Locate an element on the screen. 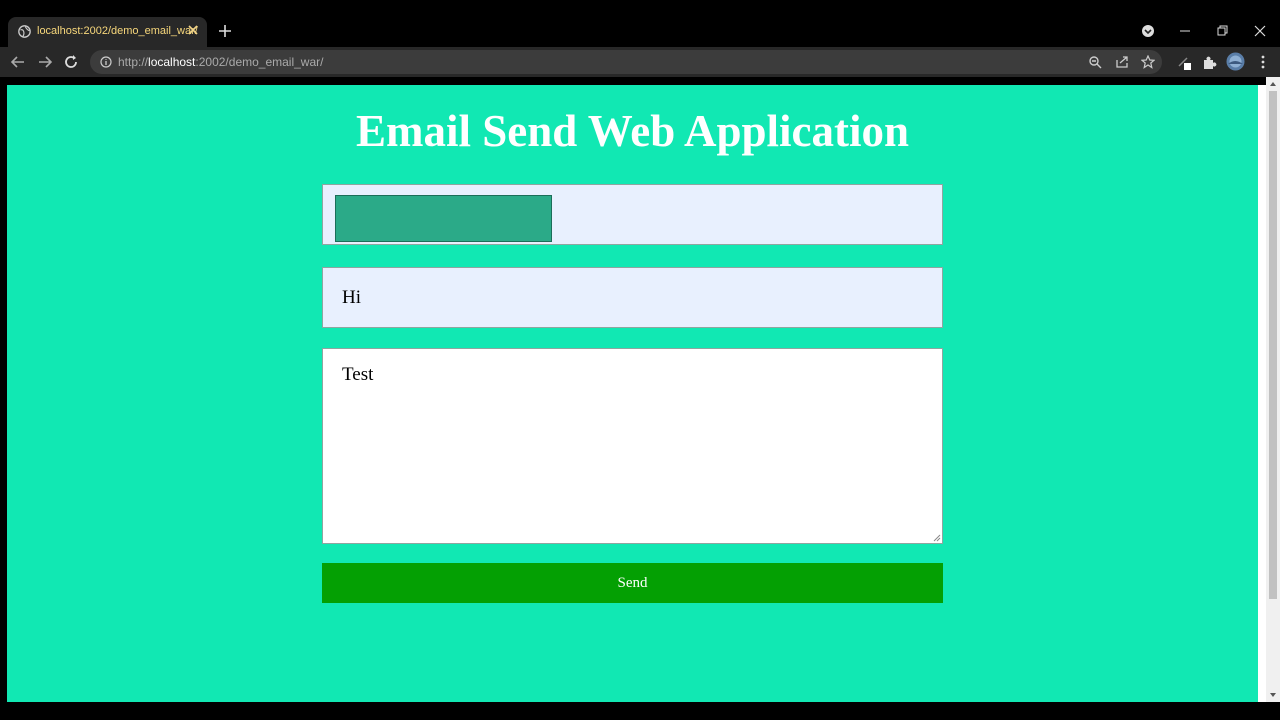  taskbar-edge is located at coordinates (640, 711).